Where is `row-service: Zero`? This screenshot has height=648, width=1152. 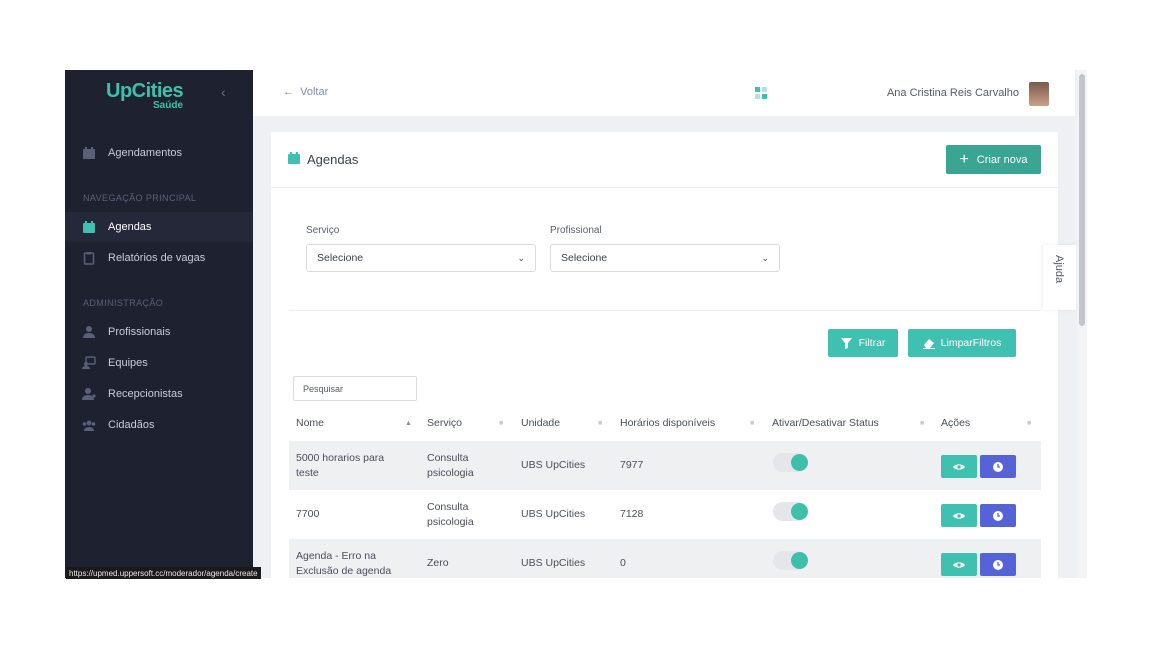 row-service: Zero is located at coordinates (438, 563).